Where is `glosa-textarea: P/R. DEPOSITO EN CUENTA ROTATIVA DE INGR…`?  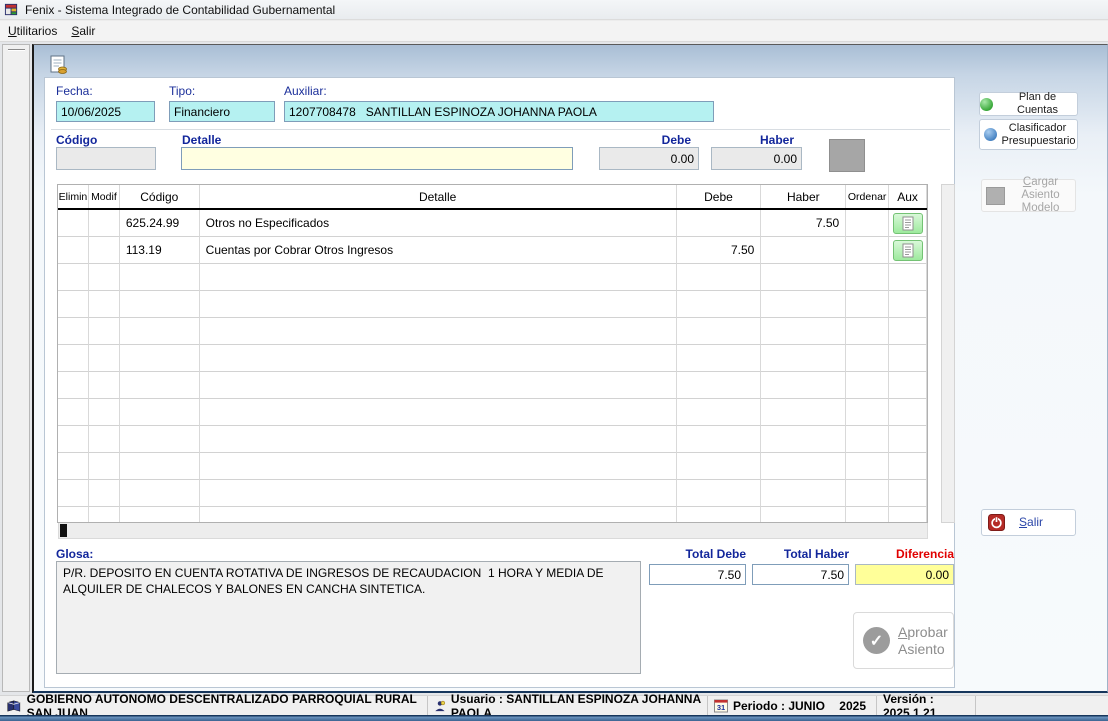 glosa-textarea: P/R. DEPOSITO EN CUENTA ROTATIVA DE INGR… is located at coordinates (348, 617).